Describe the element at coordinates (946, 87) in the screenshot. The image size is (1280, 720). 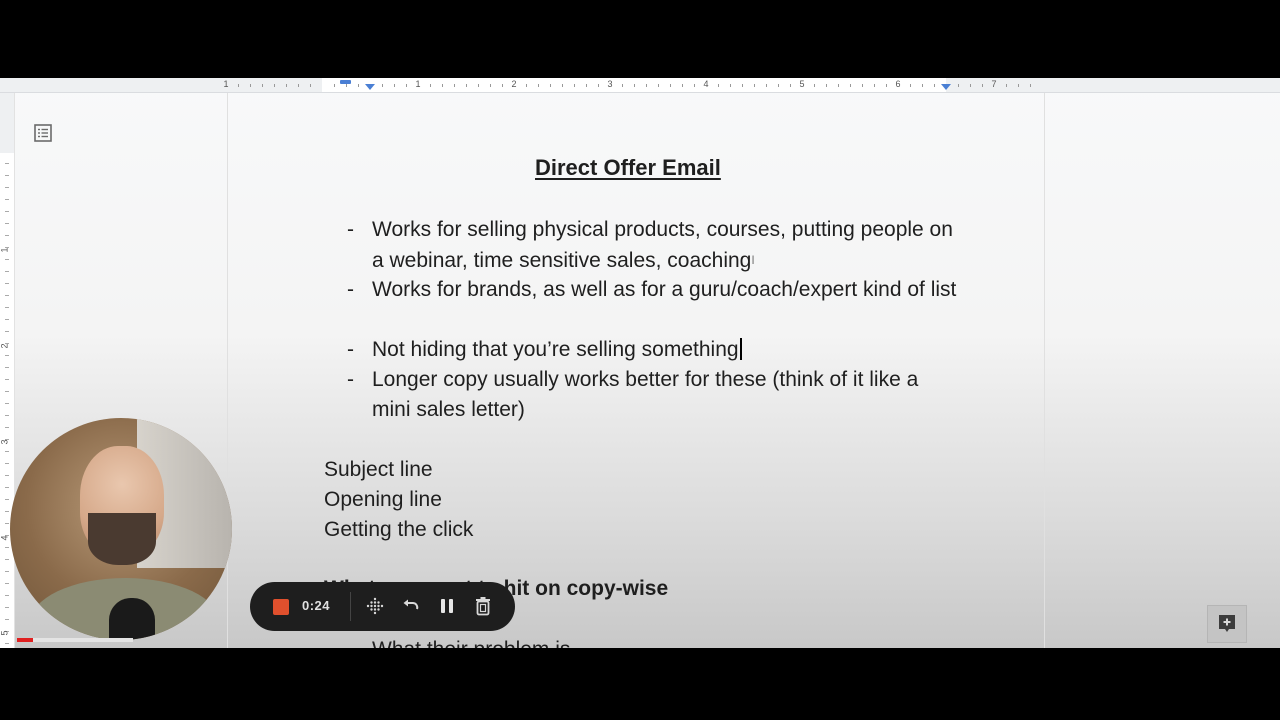
I see `right-indent-handle` at that location.